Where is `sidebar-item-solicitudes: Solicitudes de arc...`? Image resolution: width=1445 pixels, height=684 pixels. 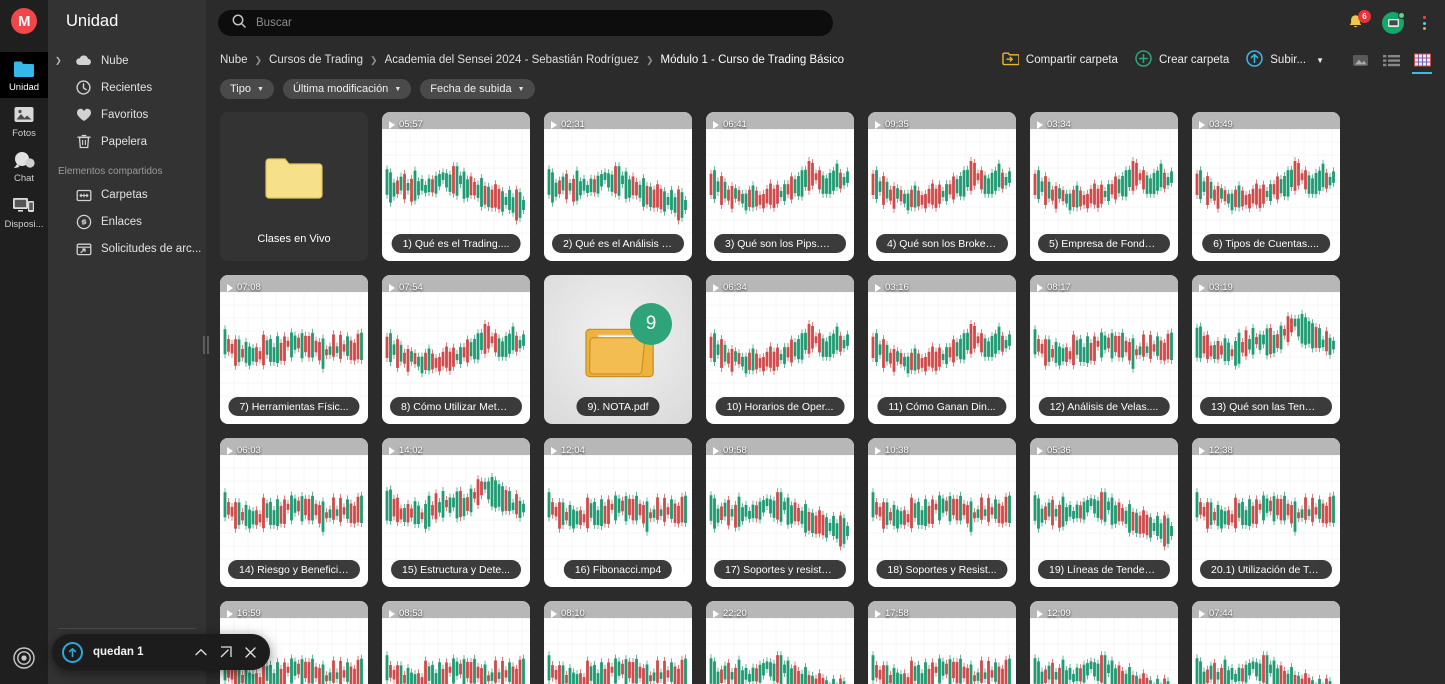
sidebar-item-solicitudes: Solicitudes de arc... is located at coordinates (127, 248).